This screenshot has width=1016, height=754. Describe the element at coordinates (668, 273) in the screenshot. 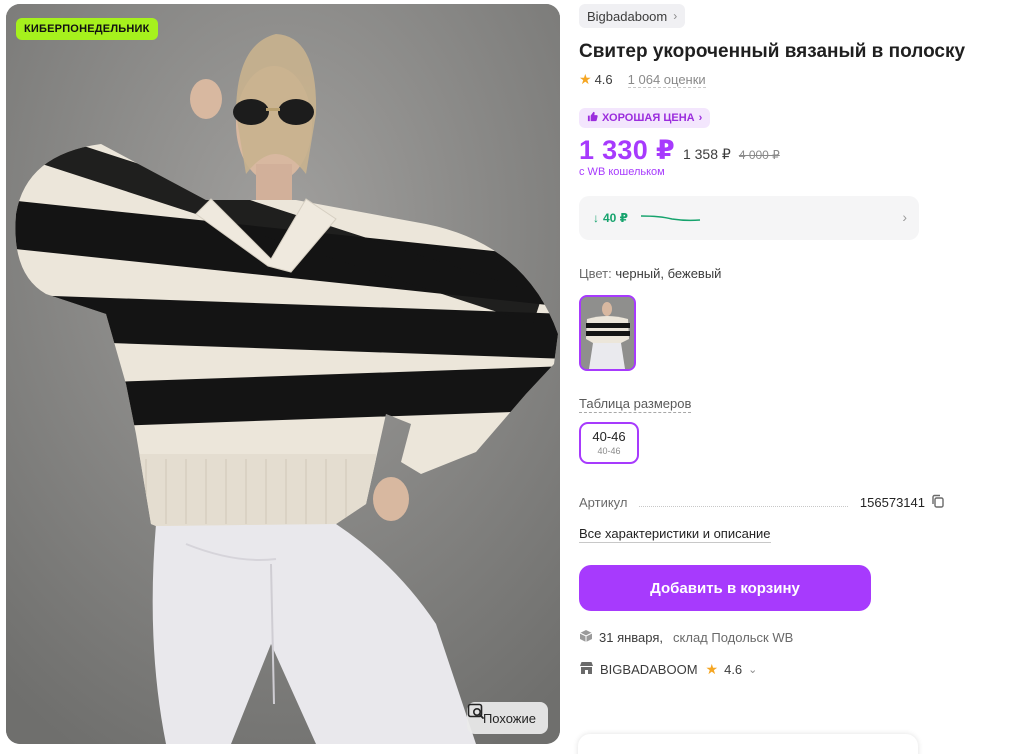

I see `color-value: черный, бежевый` at that location.